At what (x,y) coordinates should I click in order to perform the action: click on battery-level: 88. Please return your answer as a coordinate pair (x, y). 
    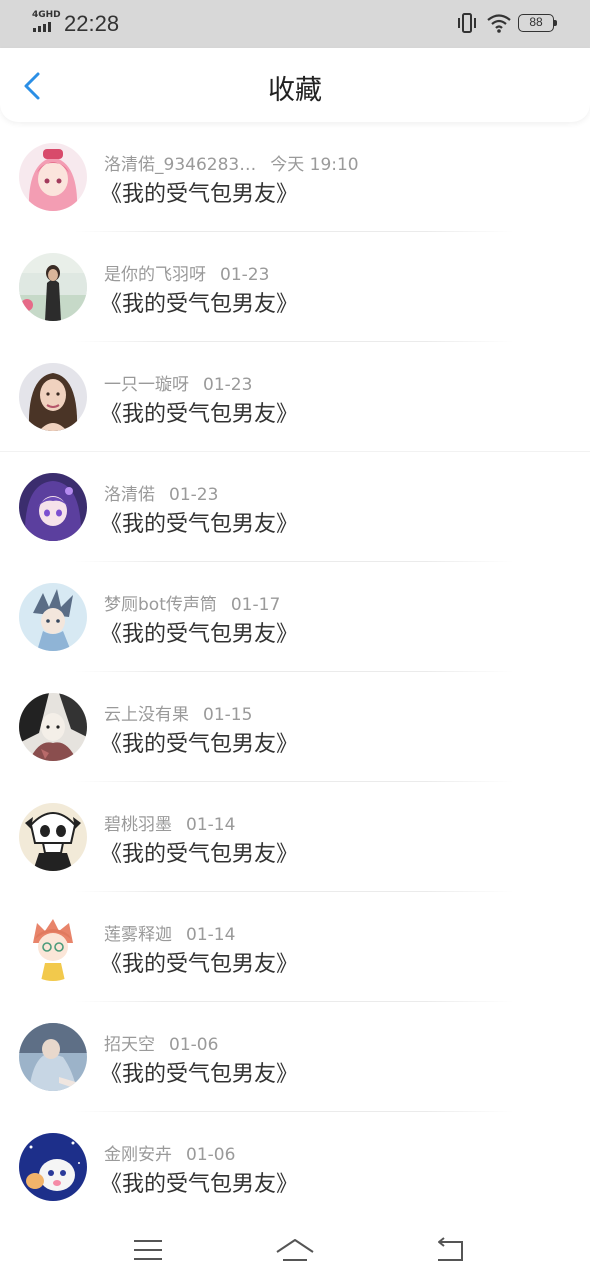
    Looking at the image, I should click on (536, 22).